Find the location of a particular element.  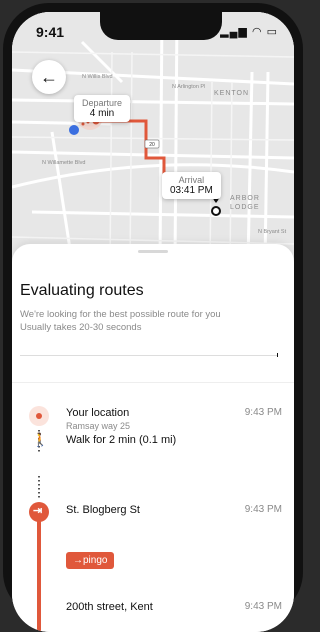

back-button: ← is located at coordinates (49, 77).